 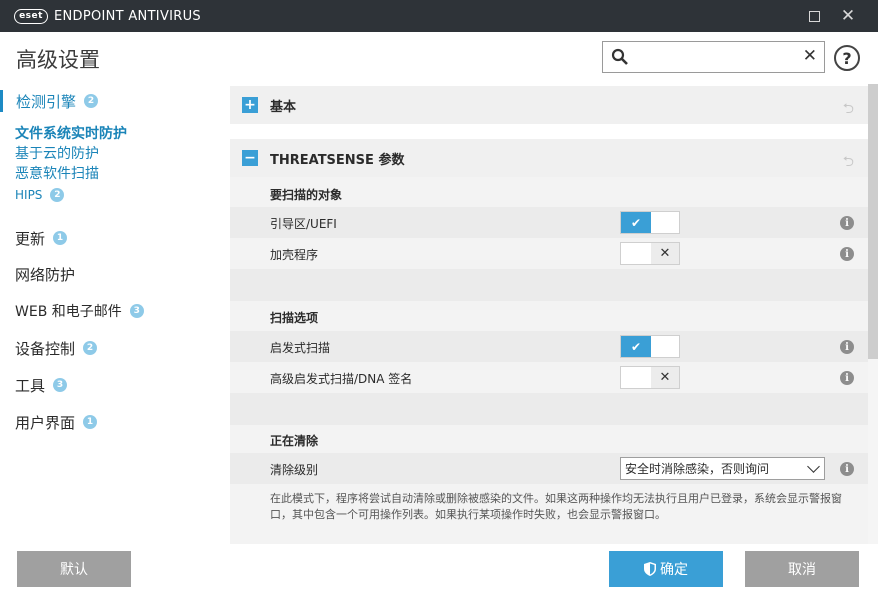 I want to click on clear-search-icon: ✕, so click(x=810, y=56).